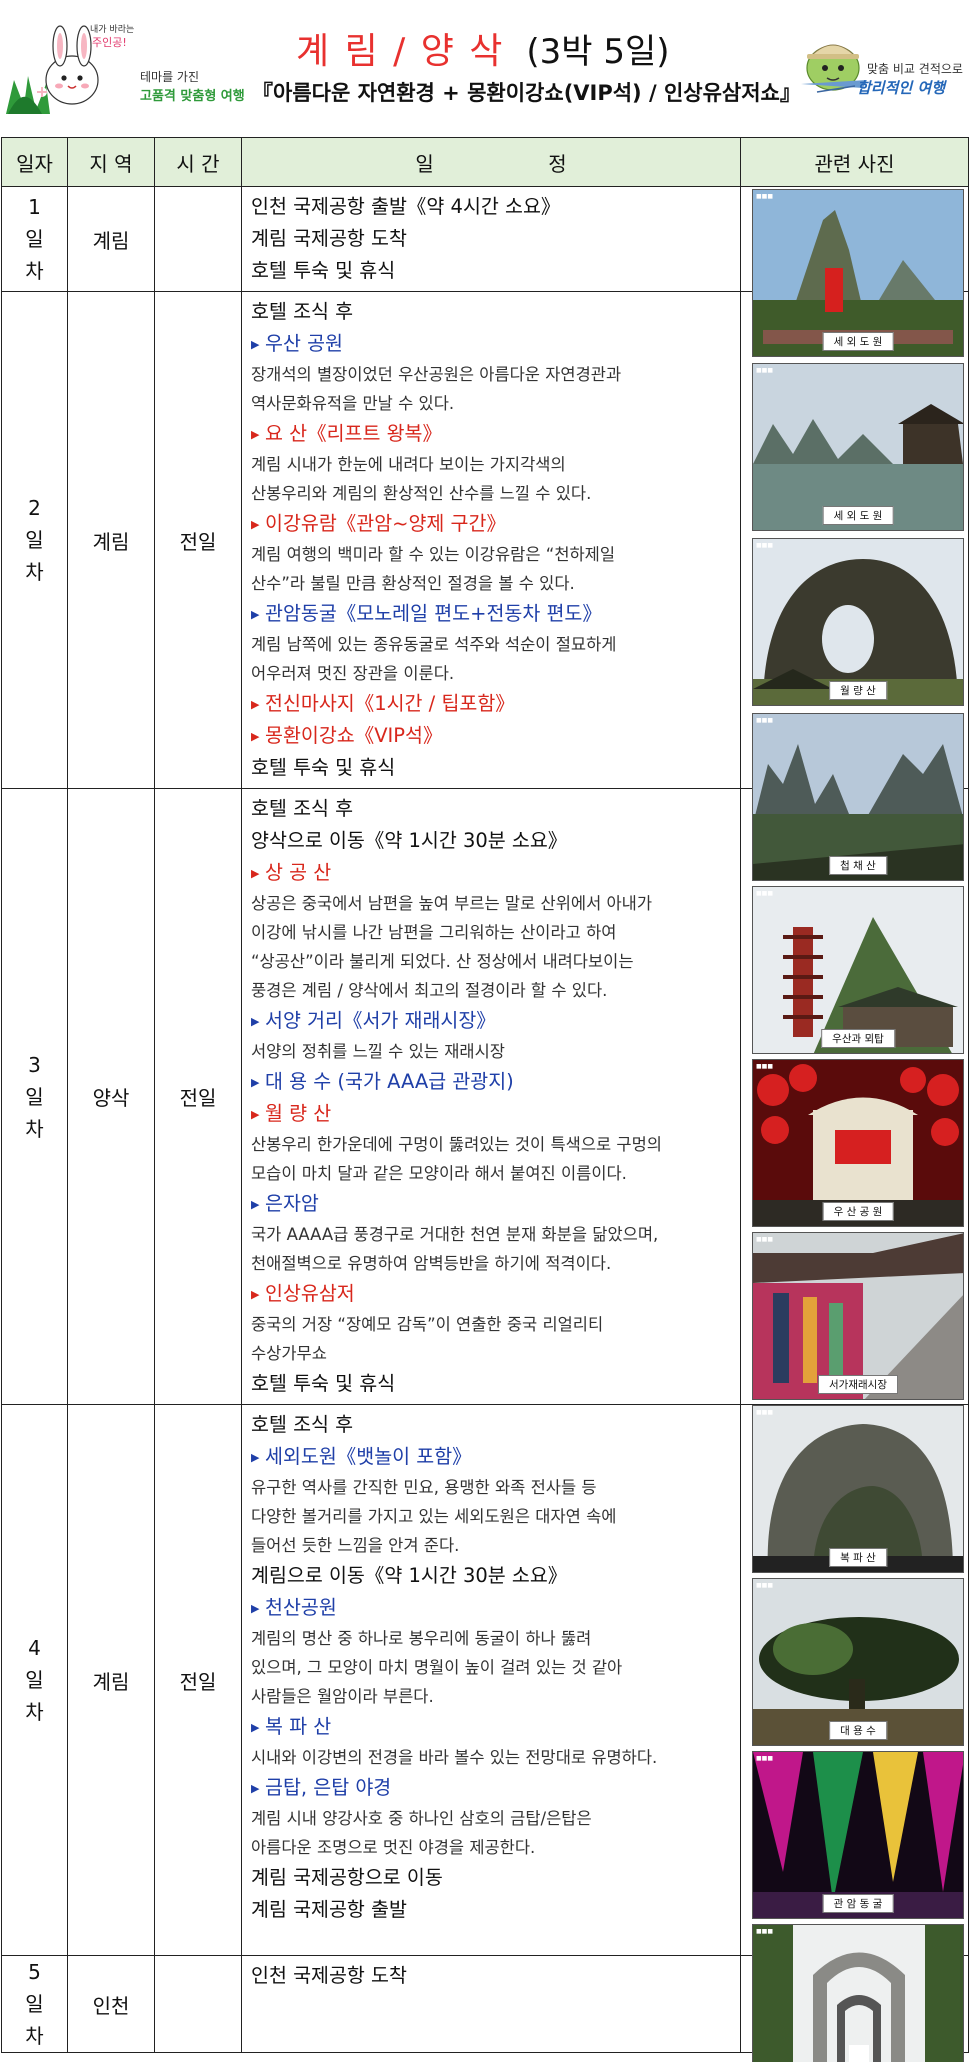 This screenshot has height=2062, width=969. I want to click on day-number-char: 4, so click(34, 1648).